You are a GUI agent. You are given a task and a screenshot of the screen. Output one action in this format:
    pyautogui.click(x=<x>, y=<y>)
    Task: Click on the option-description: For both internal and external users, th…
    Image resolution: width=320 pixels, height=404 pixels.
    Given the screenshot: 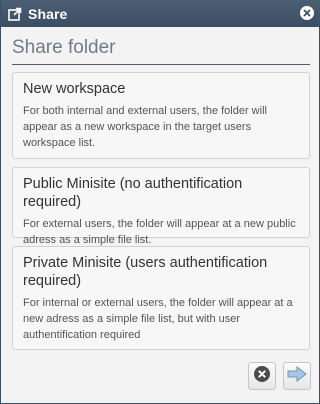 What is the action you would take?
    pyautogui.click(x=145, y=127)
    